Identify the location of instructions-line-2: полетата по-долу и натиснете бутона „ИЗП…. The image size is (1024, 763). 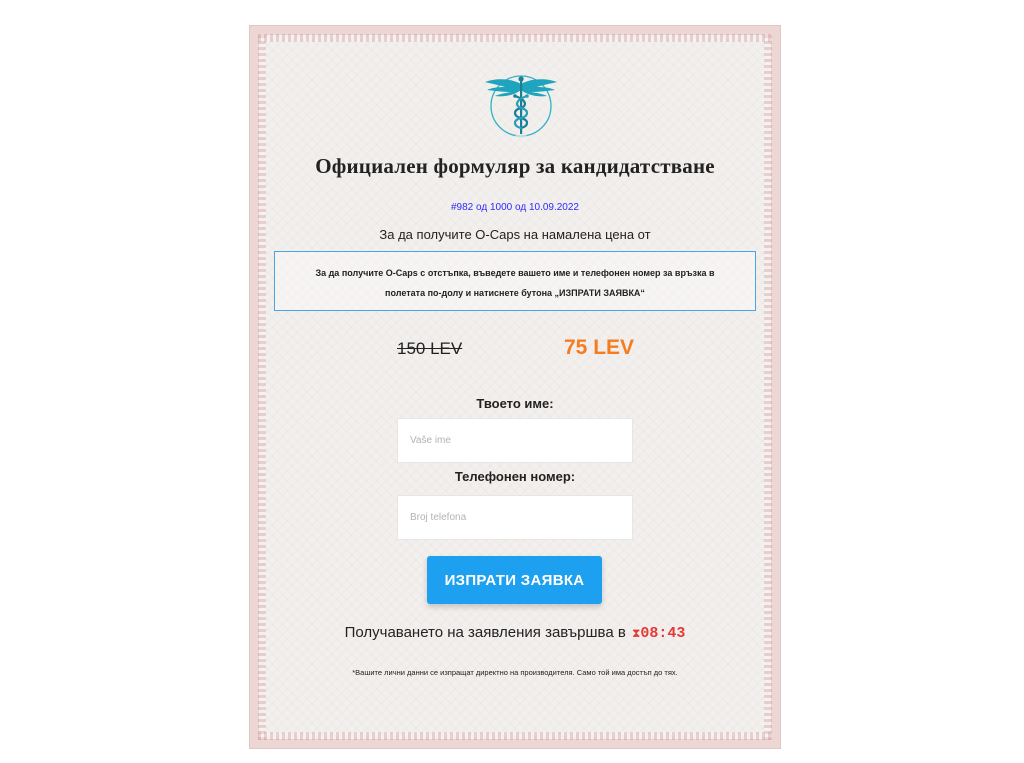
(515, 293).